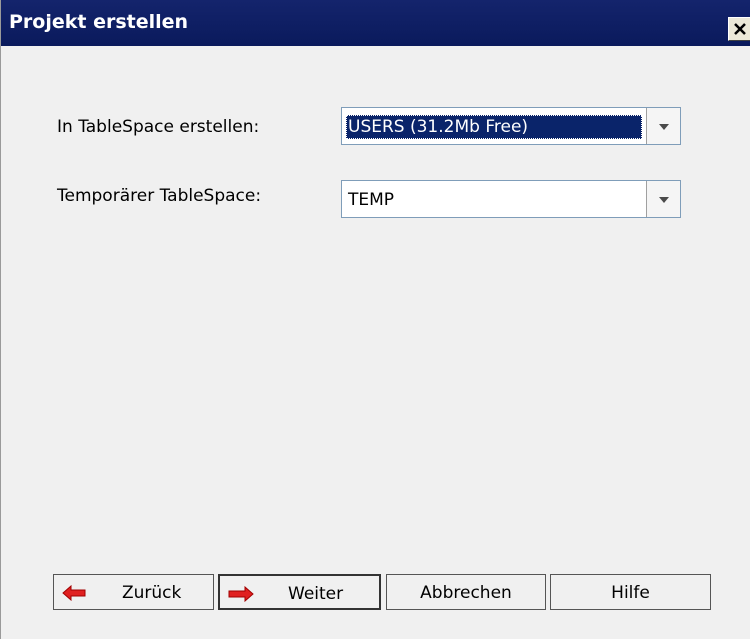 This screenshot has height=639, width=750. What do you see at coordinates (511, 199) in the screenshot?
I see `temp-tablespace-dropdown: TEMP` at bounding box center [511, 199].